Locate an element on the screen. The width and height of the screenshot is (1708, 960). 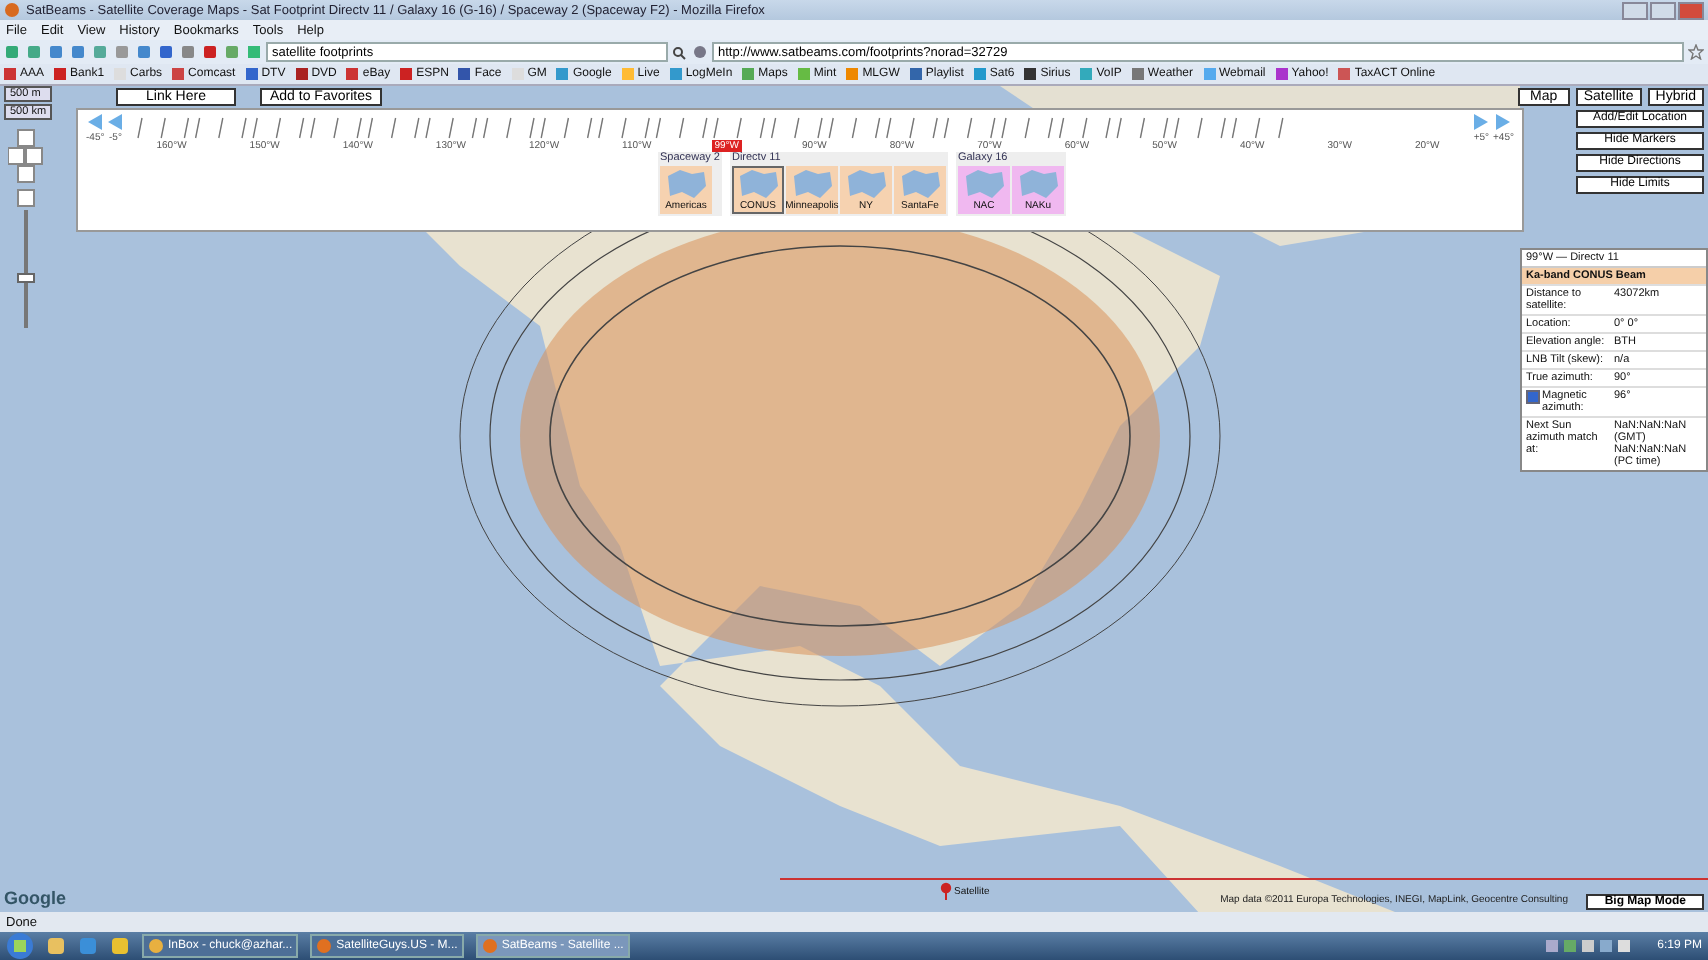
search-engine-icon is located at coordinates (254, 52).